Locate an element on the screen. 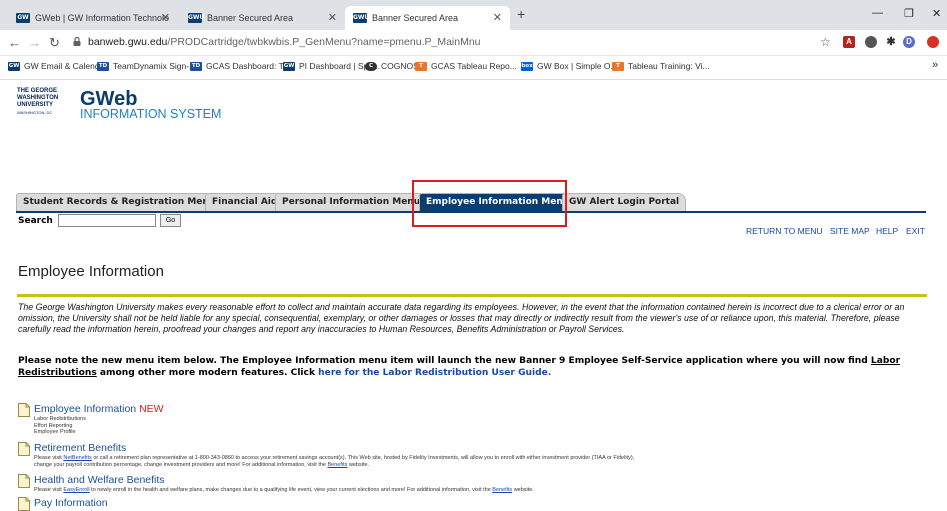 The width and height of the screenshot is (947, 511). update-icon is located at coordinates (933, 42).